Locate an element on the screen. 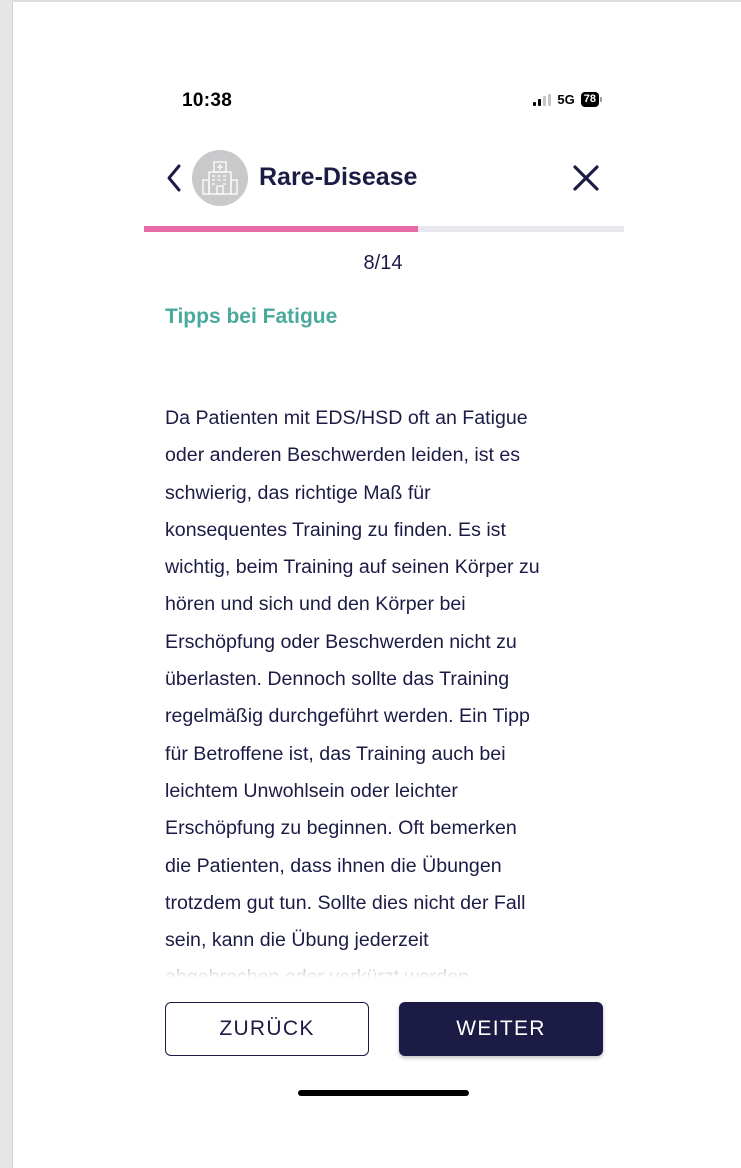  page-title: Rare-Disease is located at coordinates (338, 177).